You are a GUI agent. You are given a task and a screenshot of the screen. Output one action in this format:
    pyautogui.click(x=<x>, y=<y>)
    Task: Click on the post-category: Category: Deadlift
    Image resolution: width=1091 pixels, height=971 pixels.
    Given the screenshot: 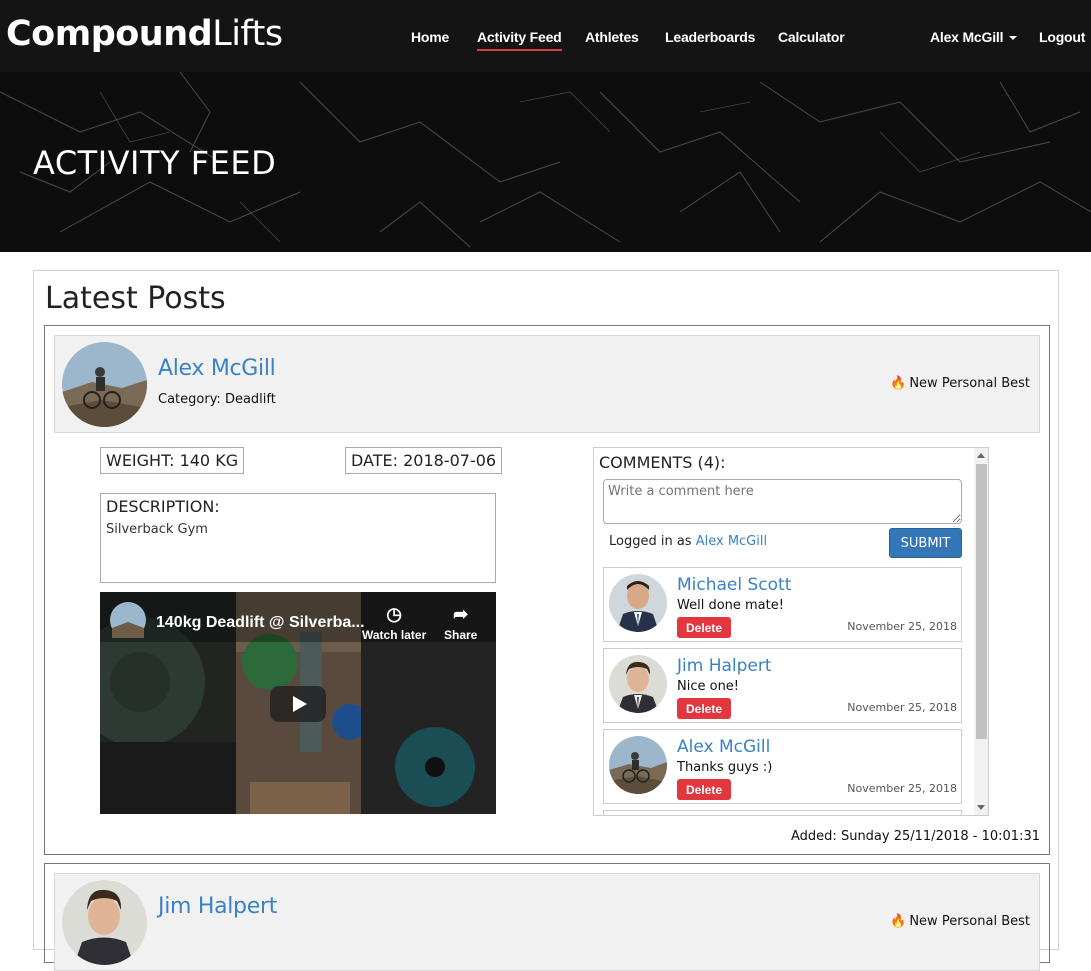 What is the action you would take?
    pyautogui.click(x=217, y=399)
    